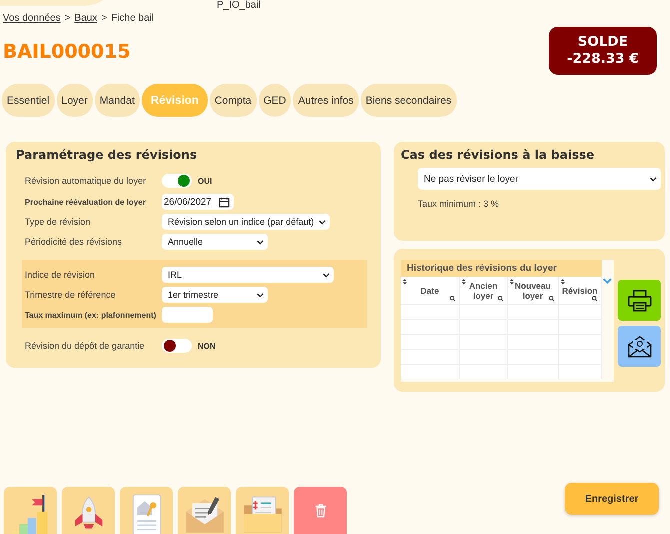  What do you see at coordinates (107, 155) in the screenshot?
I see `panel-title: Paramétrage des révisions` at bounding box center [107, 155].